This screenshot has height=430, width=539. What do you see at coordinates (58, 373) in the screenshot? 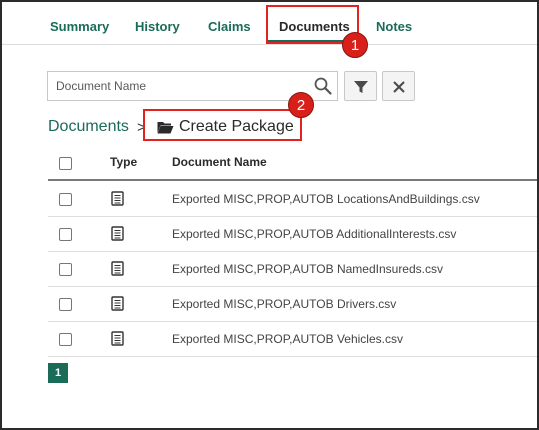
I see `page-1-button: 1` at bounding box center [58, 373].